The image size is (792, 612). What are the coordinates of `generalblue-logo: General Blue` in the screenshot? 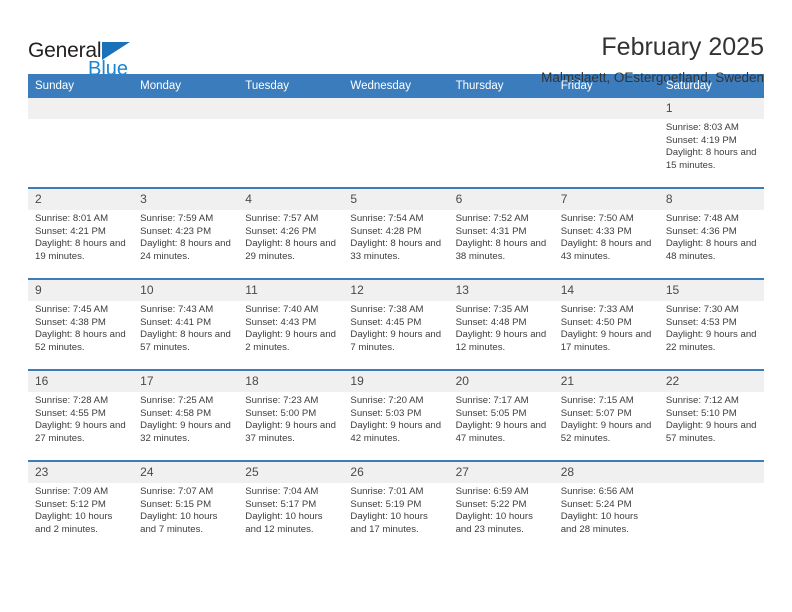 It's located at (93, 58).